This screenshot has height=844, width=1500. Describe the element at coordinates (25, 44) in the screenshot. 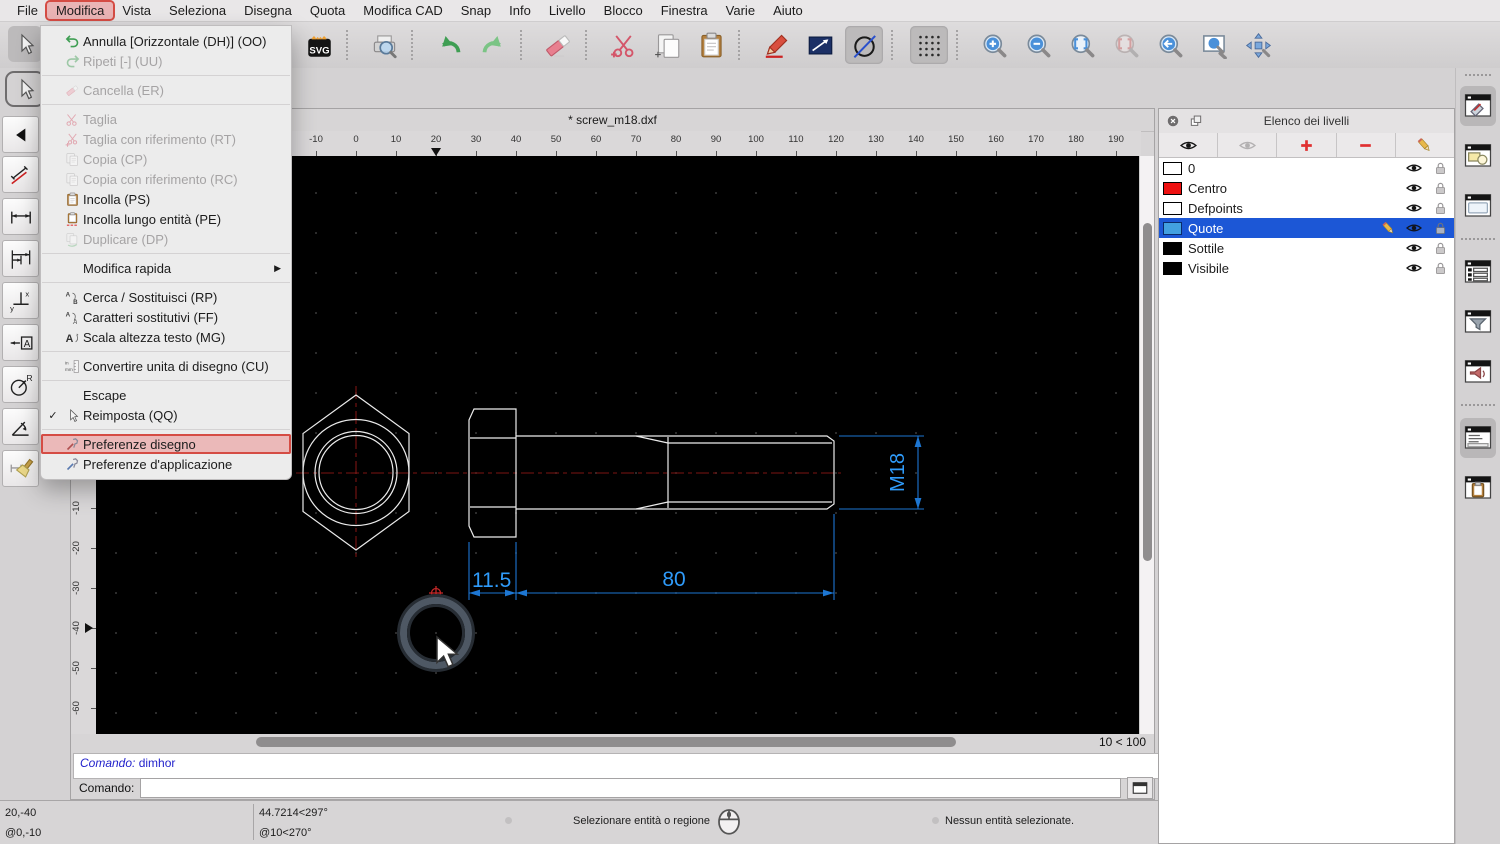

I see `select-tool-button` at that location.